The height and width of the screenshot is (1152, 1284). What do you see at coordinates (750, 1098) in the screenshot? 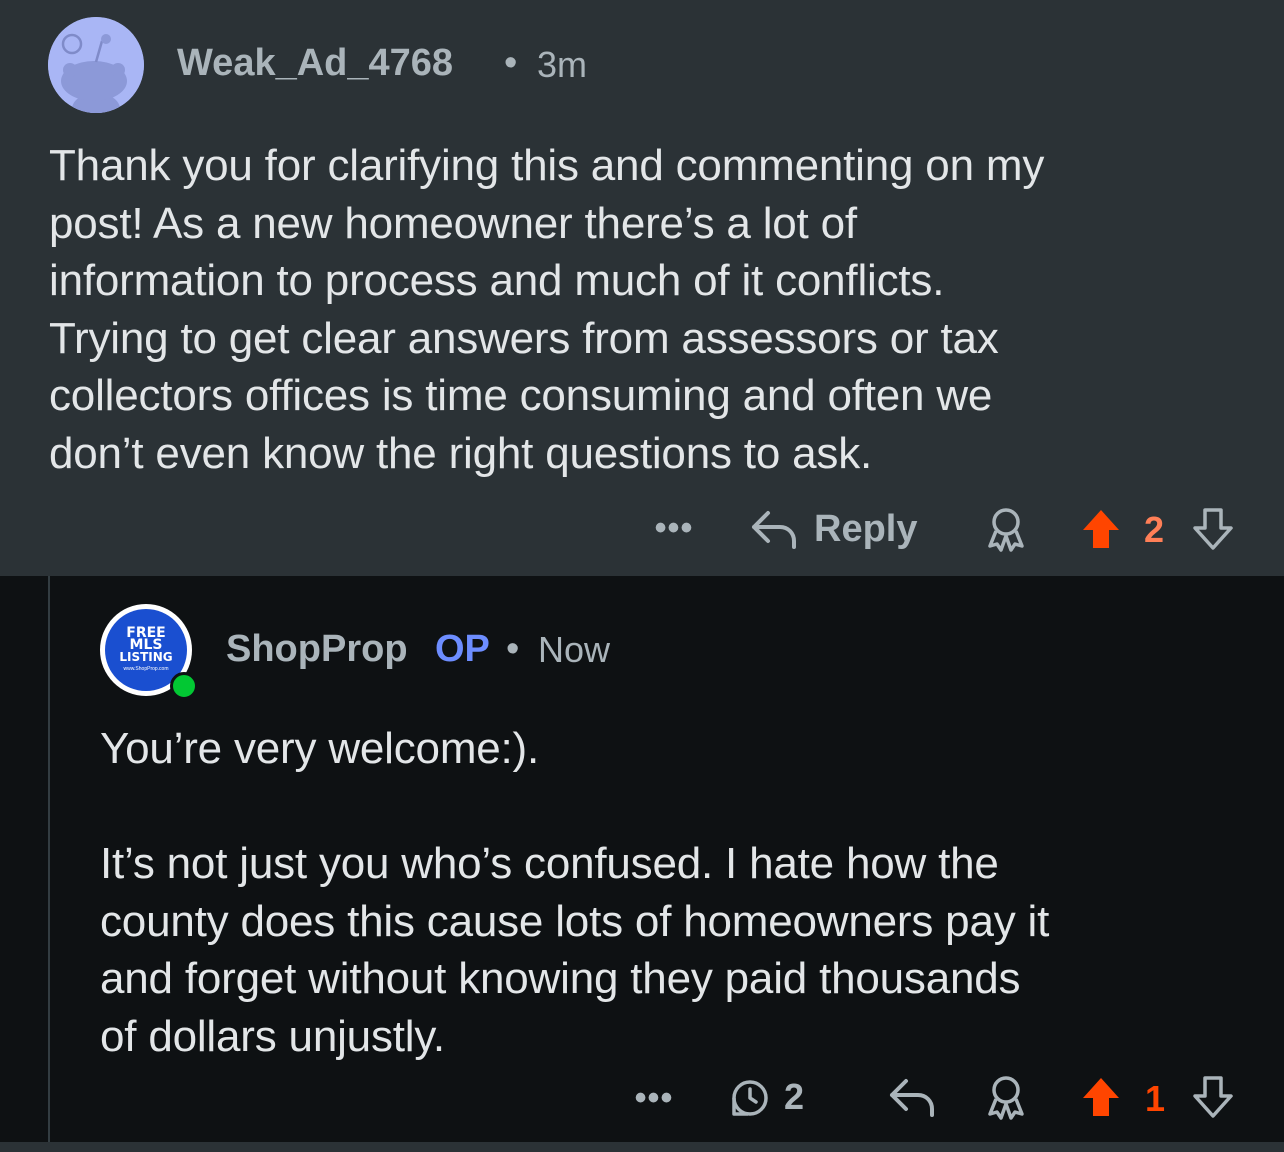
I see `comment-count-icon` at bounding box center [750, 1098].